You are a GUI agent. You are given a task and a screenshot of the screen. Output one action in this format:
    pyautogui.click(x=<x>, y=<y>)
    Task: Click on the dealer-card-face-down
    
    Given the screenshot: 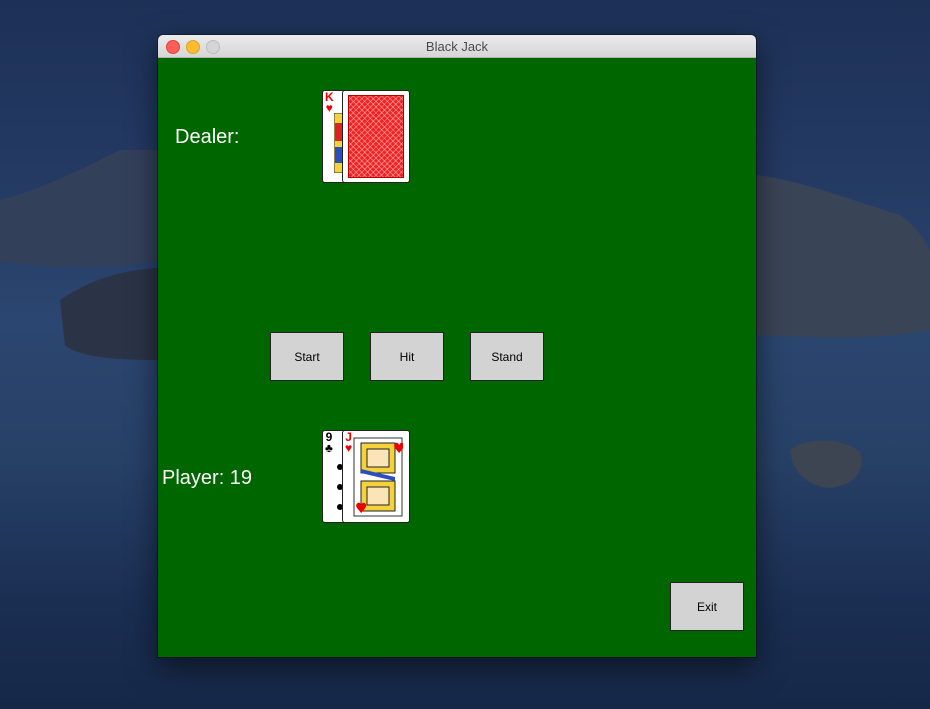 What is the action you would take?
    pyautogui.click(x=376, y=136)
    